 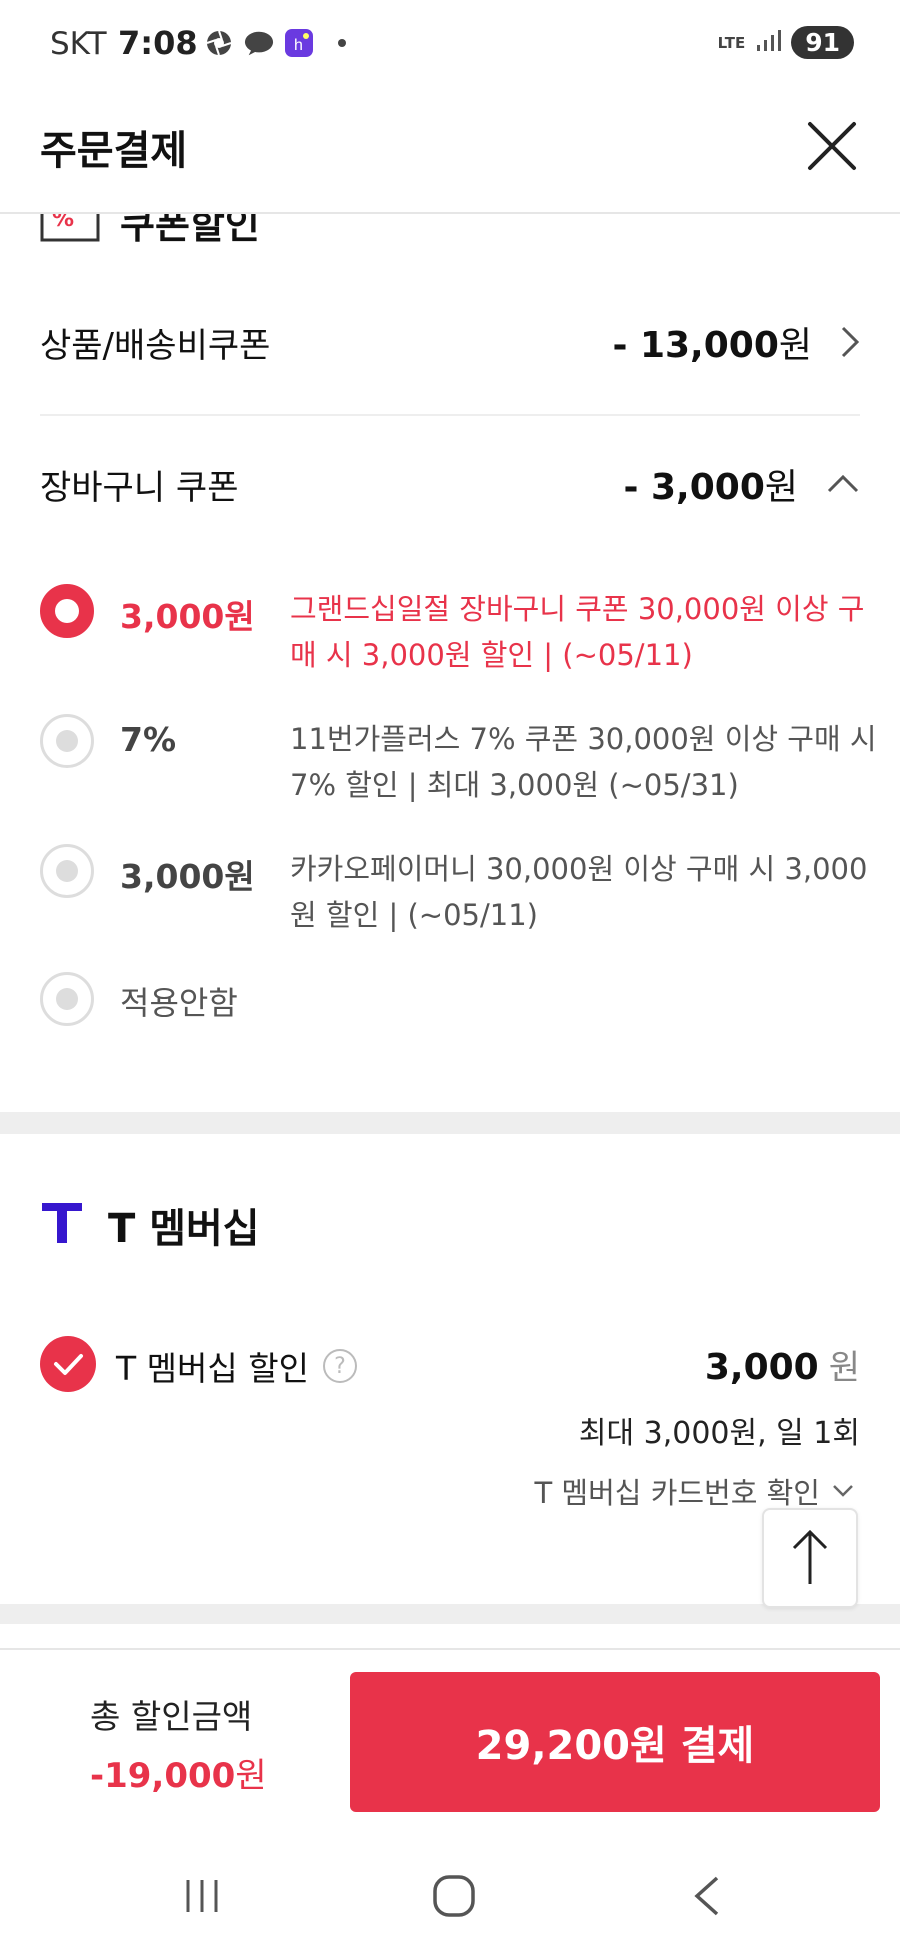 I want to click on t-membership-amount: 3,000, so click(x=761, y=1367).